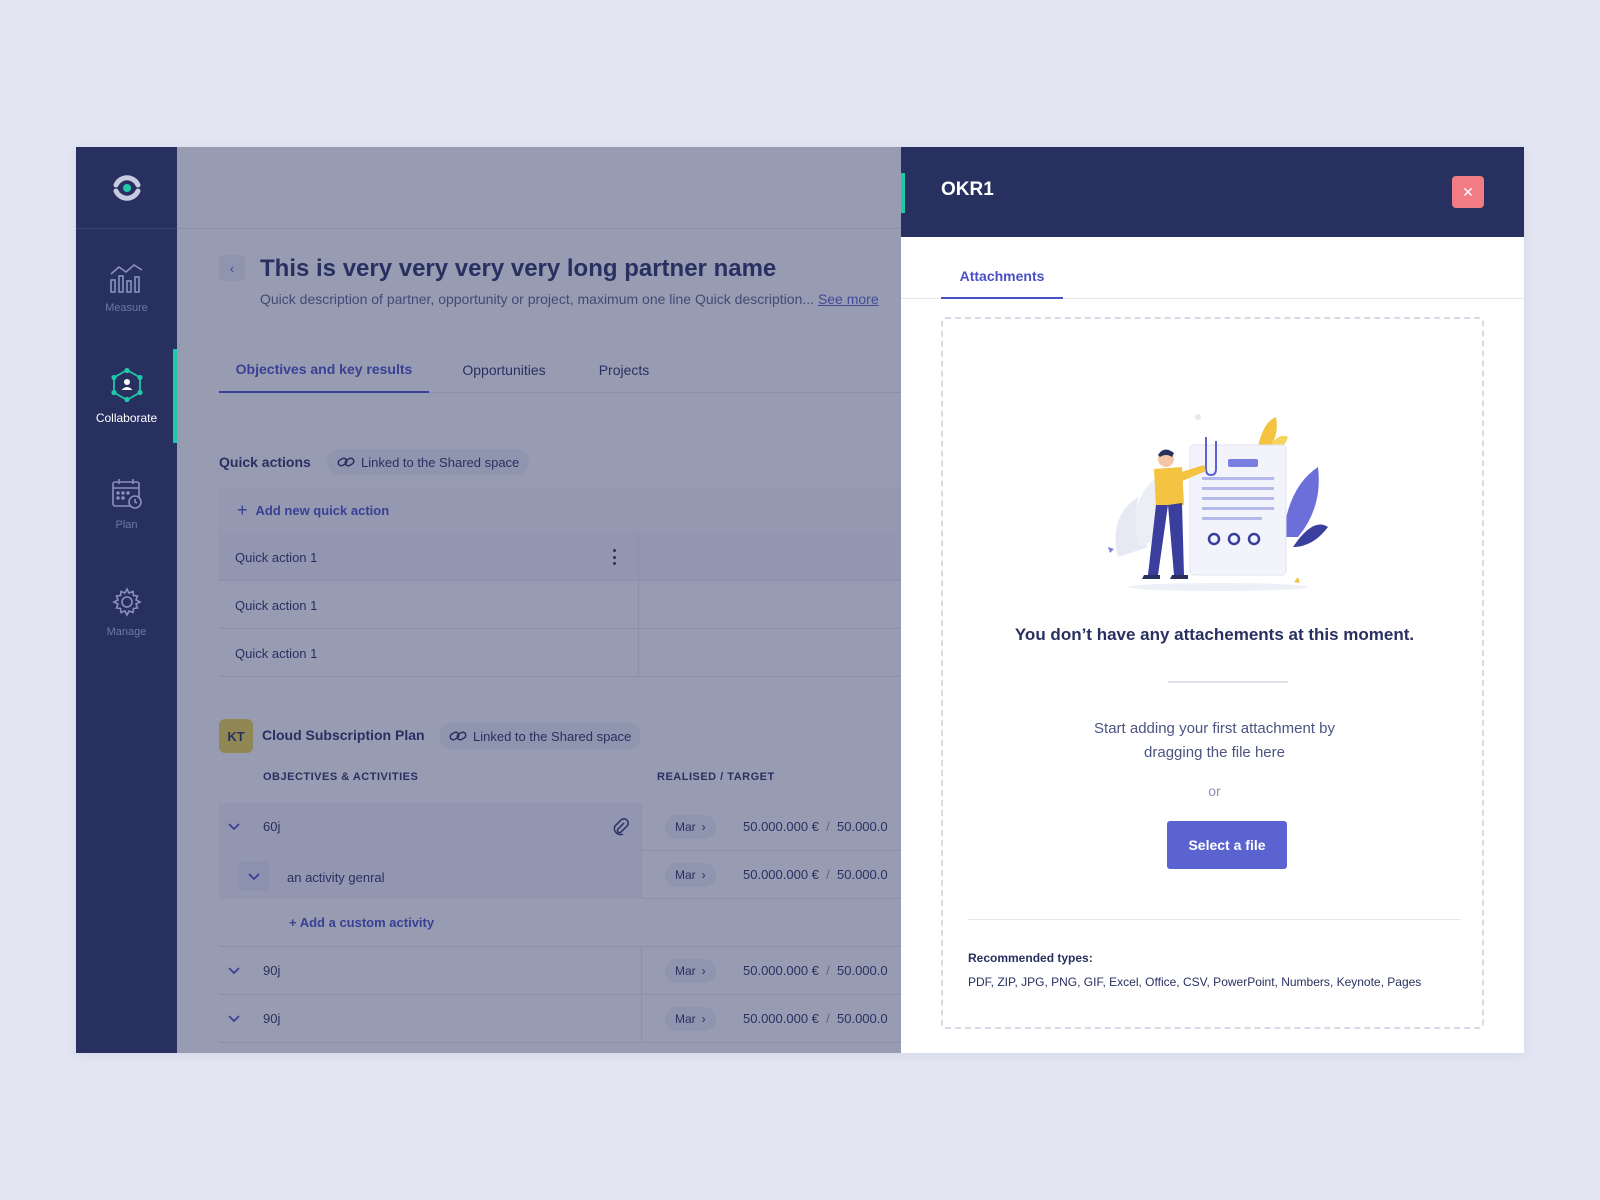 The height and width of the screenshot is (1200, 1600). What do you see at coordinates (324, 370) in the screenshot?
I see `tab-objectives: Objectives and key results` at bounding box center [324, 370].